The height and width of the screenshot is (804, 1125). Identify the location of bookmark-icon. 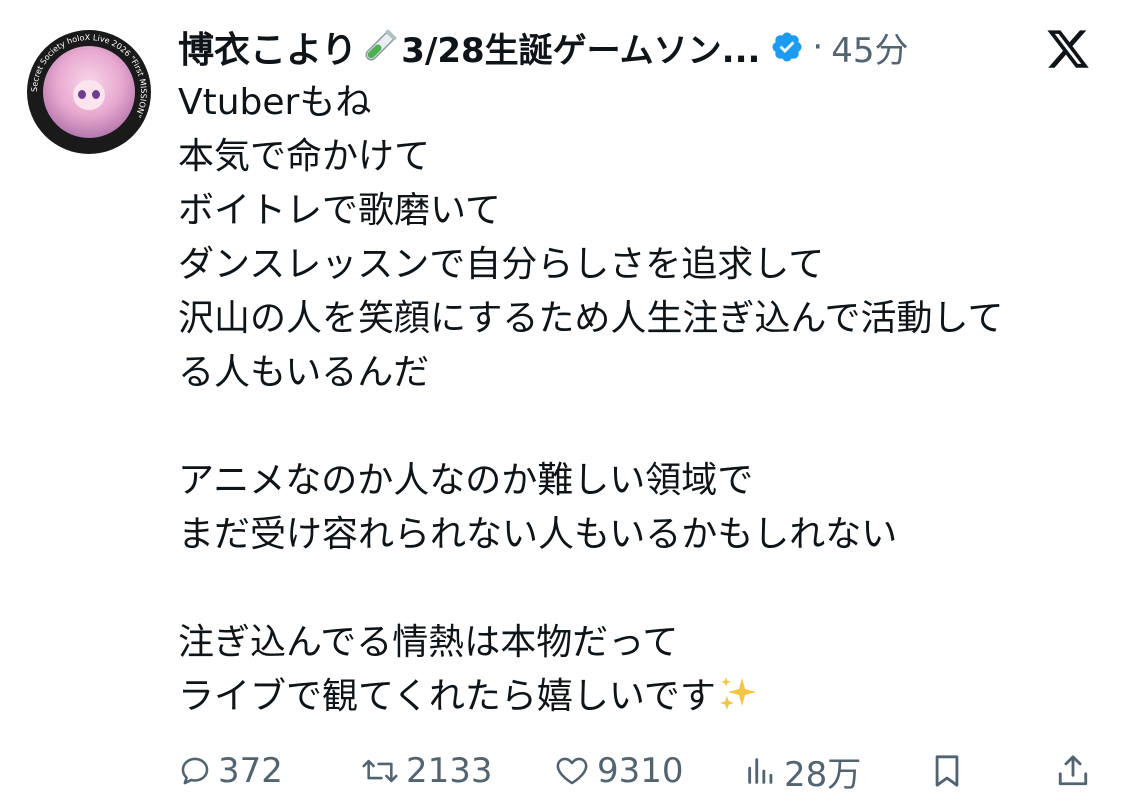
(947, 771).